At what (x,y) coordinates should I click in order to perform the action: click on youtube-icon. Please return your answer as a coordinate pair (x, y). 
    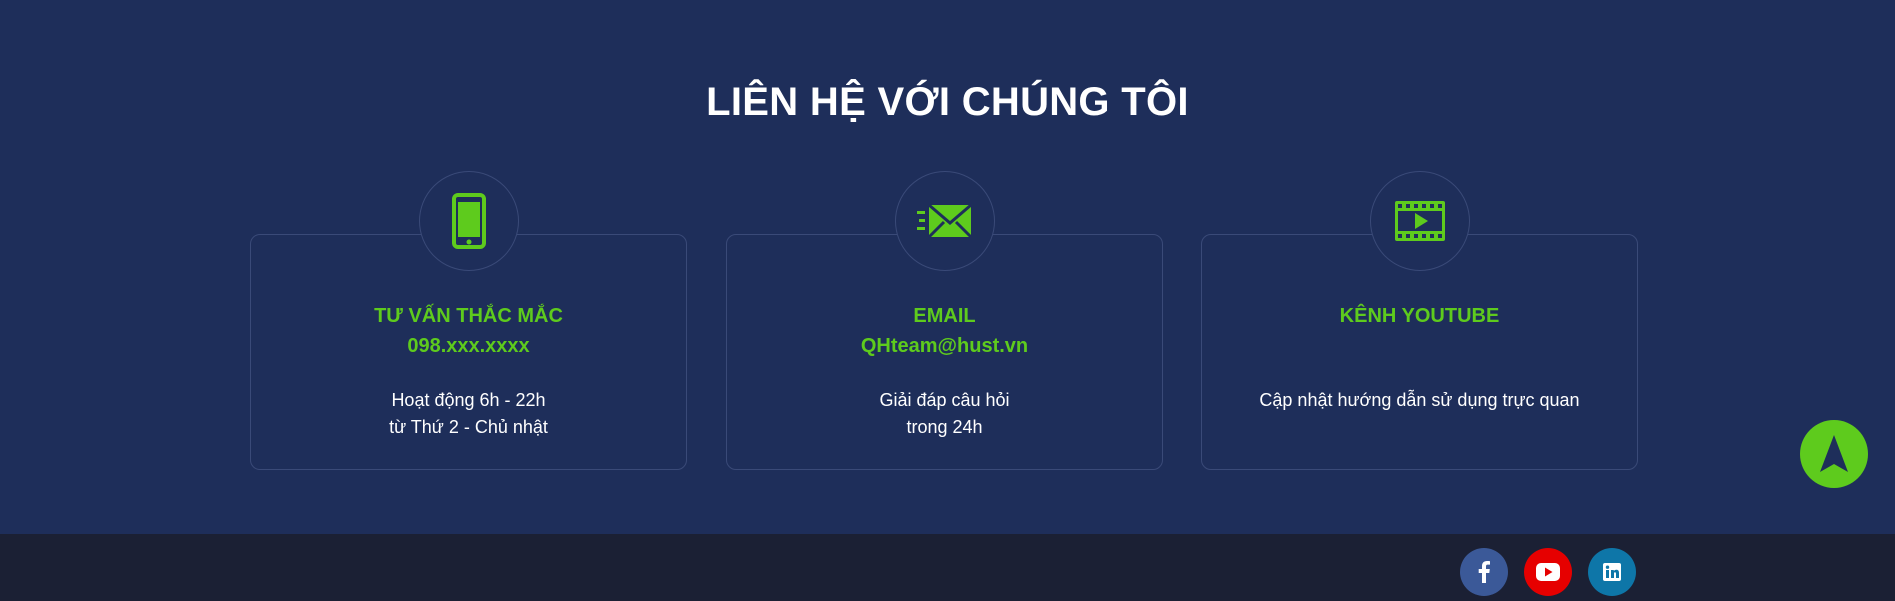
    Looking at the image, I should click on (1548, 572).